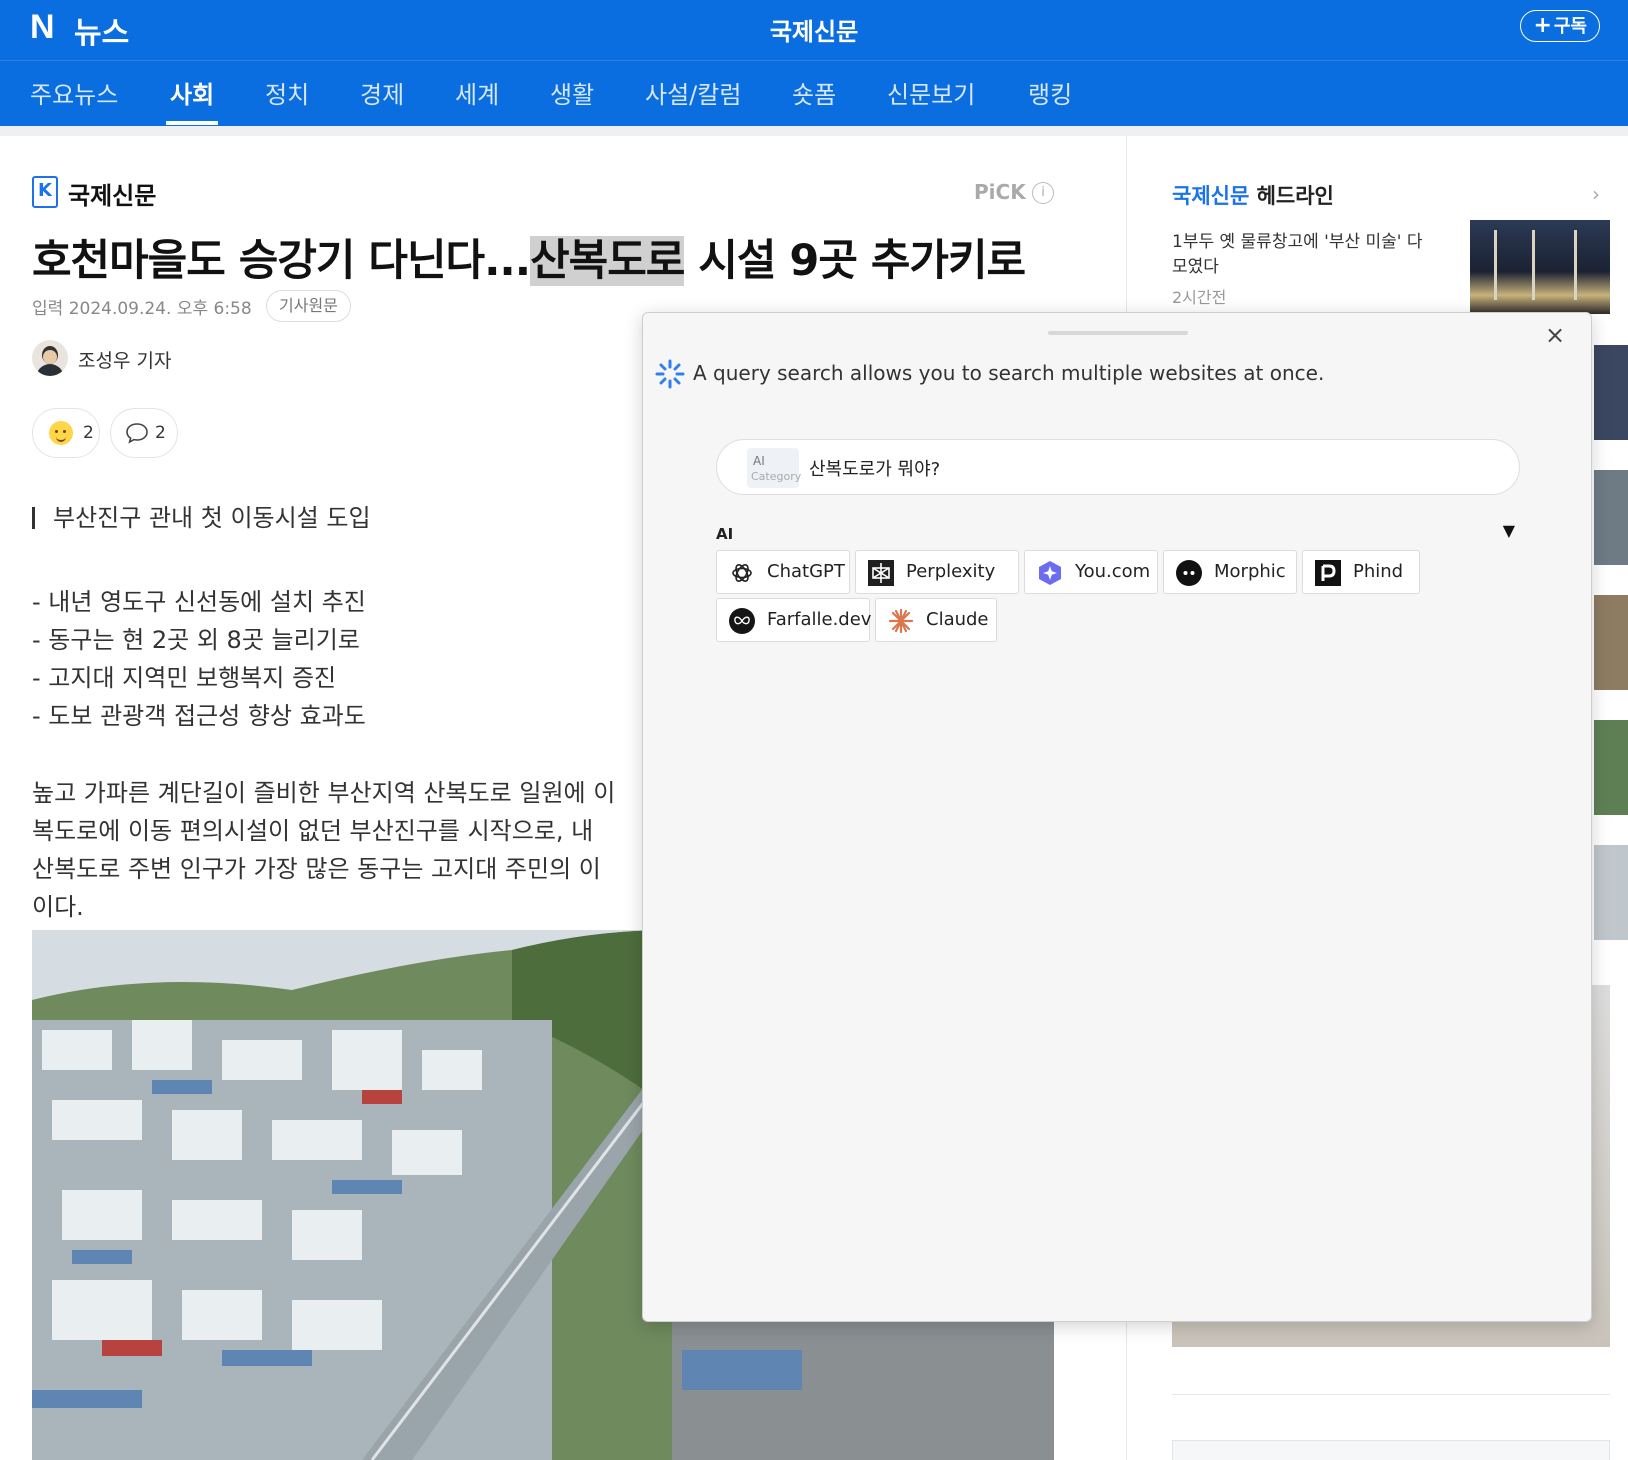  Describe the element at coordinates (806, 571) in the screenshot. I see `engine-label: ChatGPT` at that location.